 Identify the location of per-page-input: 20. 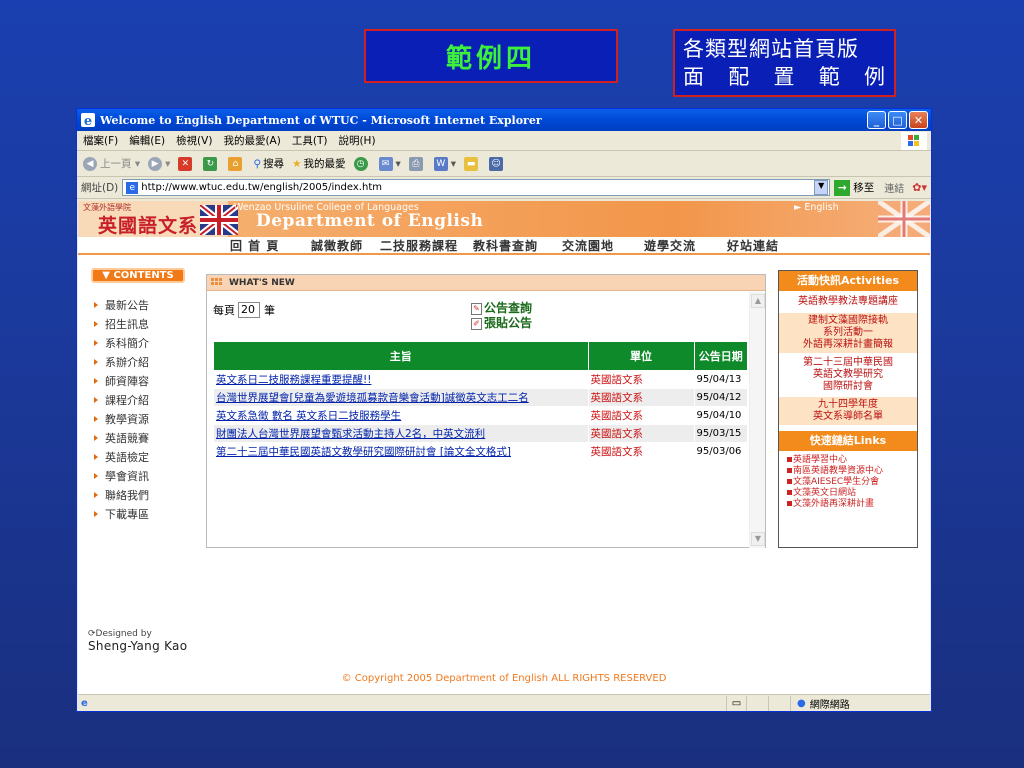
(249, 310).